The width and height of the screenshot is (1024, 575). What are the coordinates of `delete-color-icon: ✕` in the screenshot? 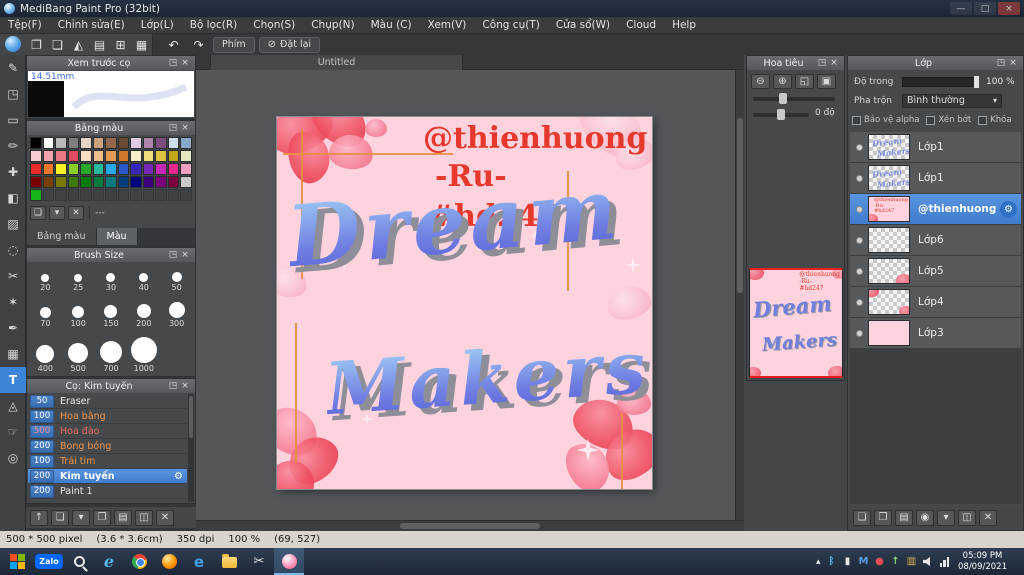 It's located at (76, 213).